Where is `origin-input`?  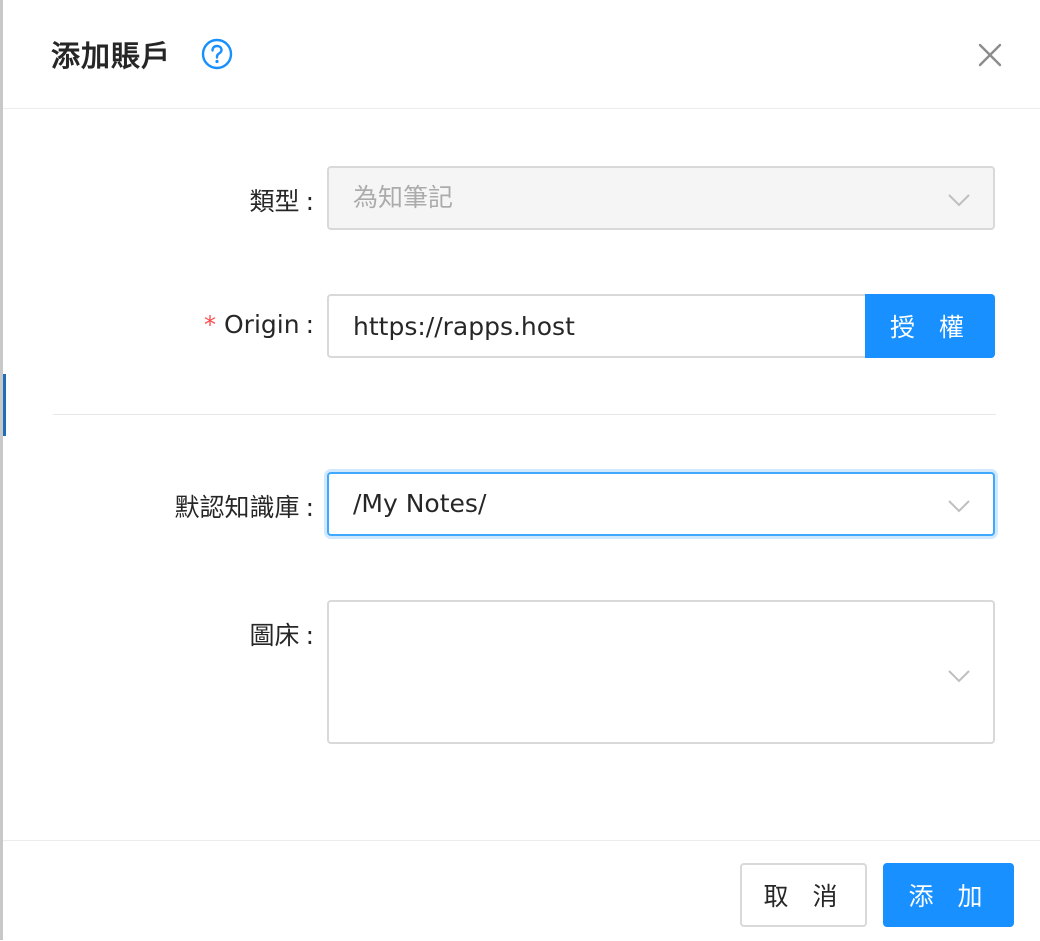 origin-input is located at coordinates (596, 326).